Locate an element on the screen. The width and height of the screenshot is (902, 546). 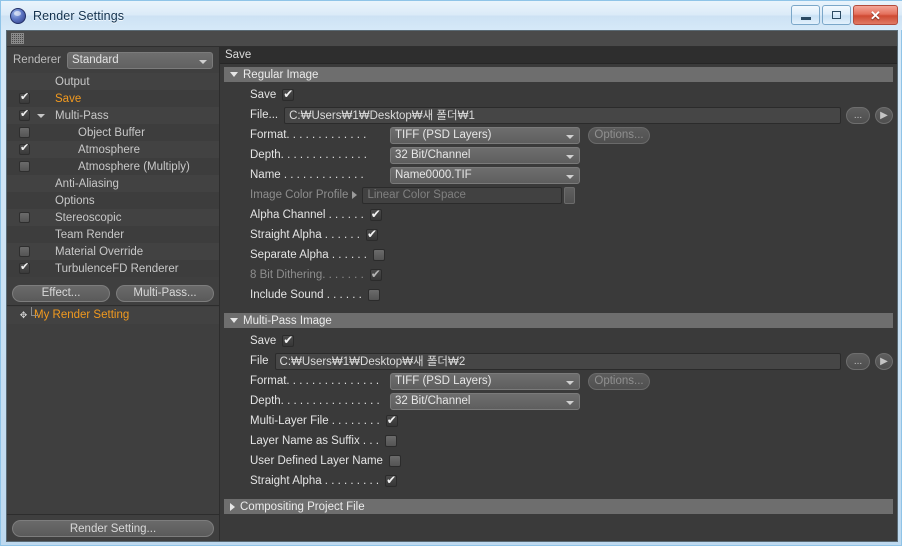
sidebar-item-output: Output is located at coordinates (113, 81).